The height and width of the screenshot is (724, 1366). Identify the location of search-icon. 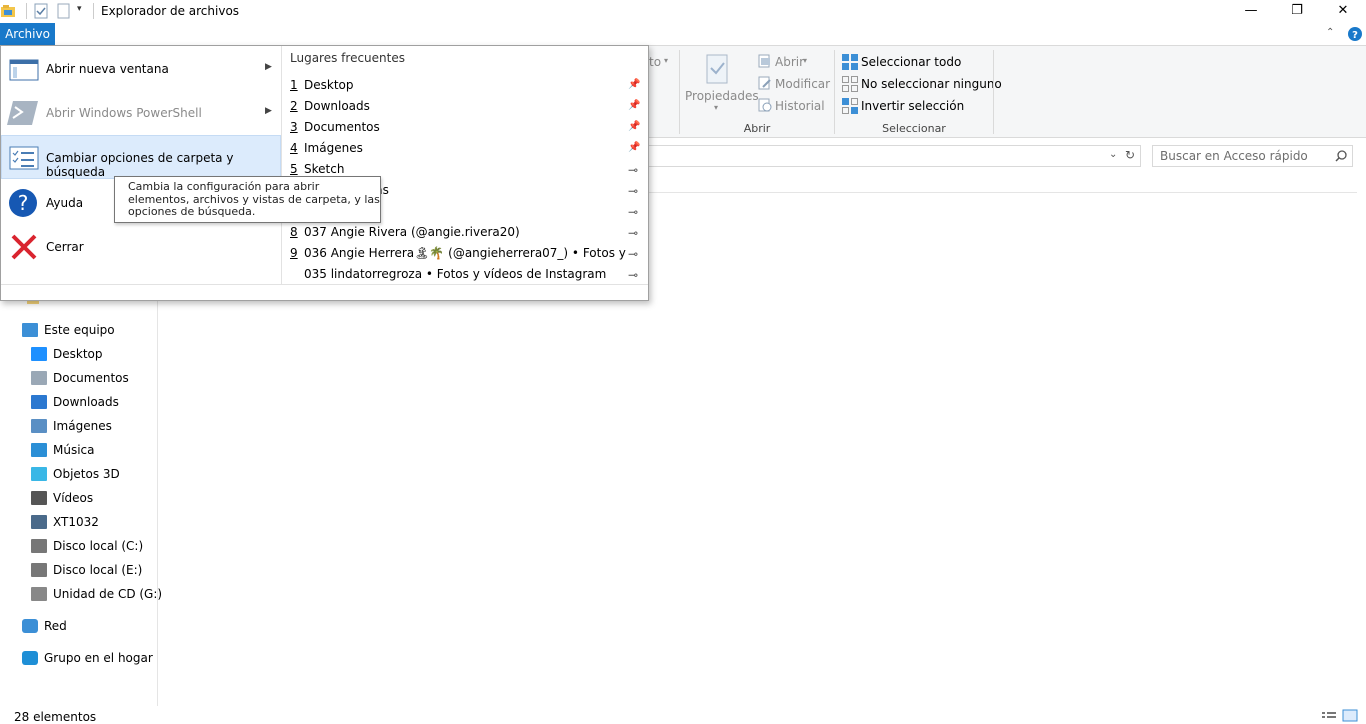
(1341, 156).